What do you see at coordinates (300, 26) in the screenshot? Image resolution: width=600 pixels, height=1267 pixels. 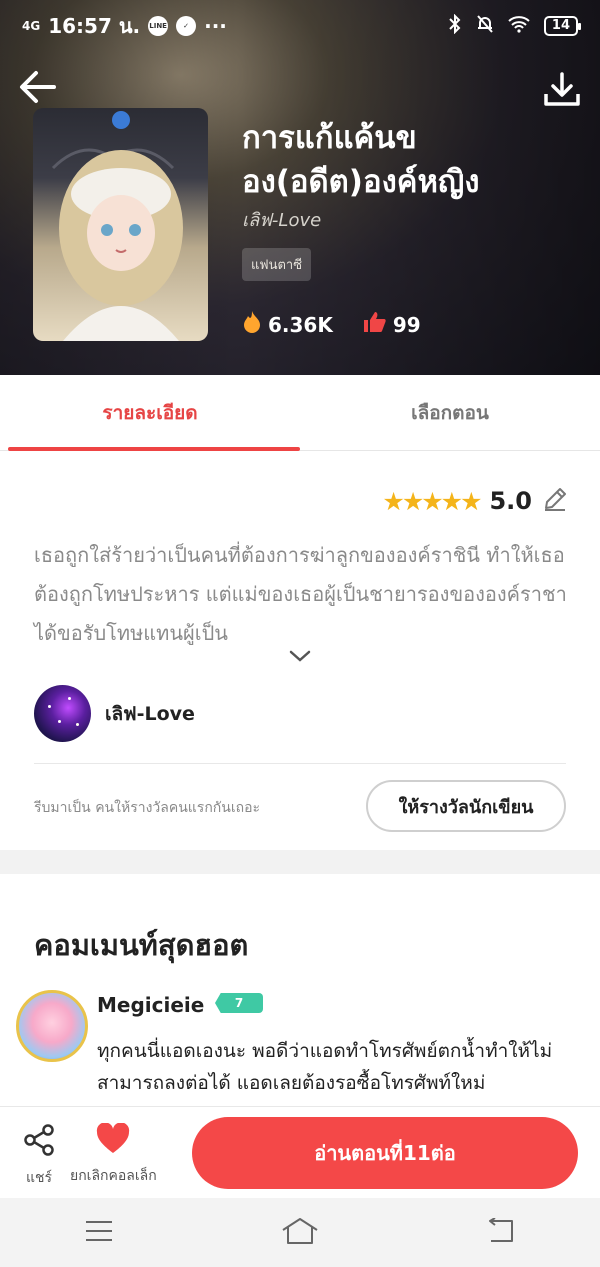 I see `status-bar: 4G 16:57 น. LINE ✓ ··· 14` at bounding box center [300, 26].